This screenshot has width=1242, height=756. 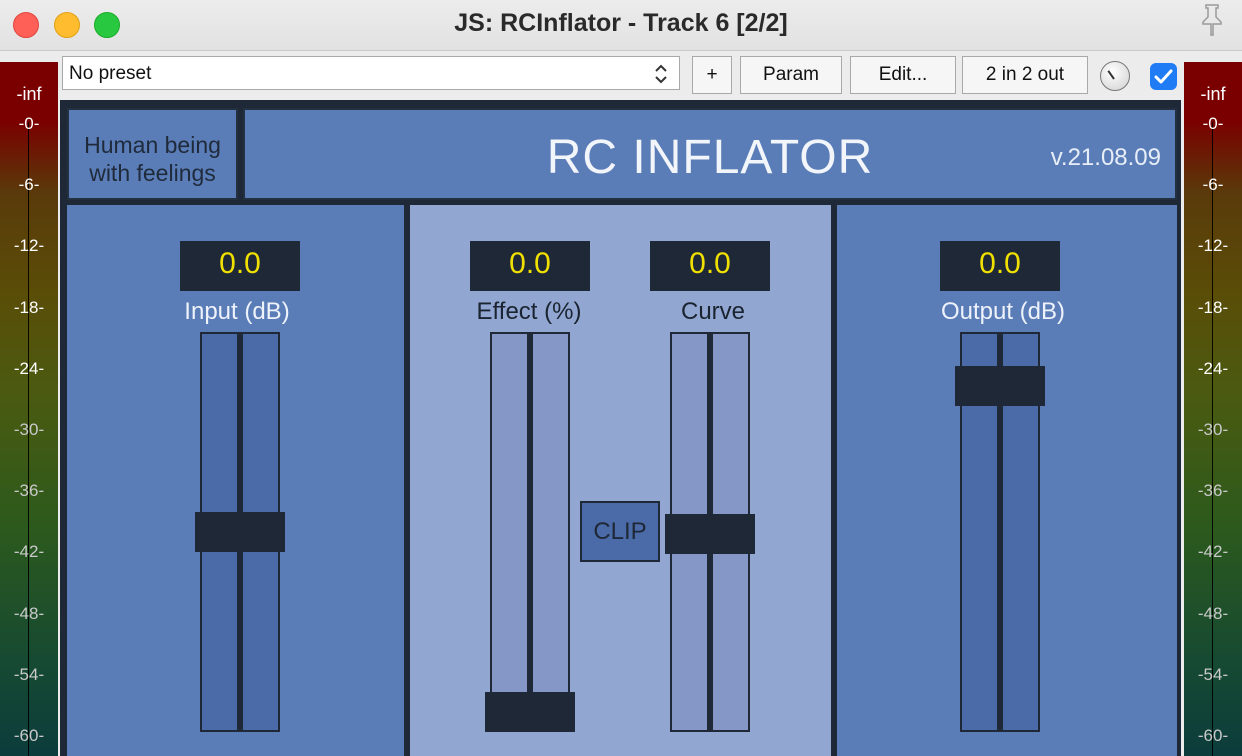 I want to click on toolbar: No preset + Param Edit... 2 in 2 out, so click(x=621, y=75).